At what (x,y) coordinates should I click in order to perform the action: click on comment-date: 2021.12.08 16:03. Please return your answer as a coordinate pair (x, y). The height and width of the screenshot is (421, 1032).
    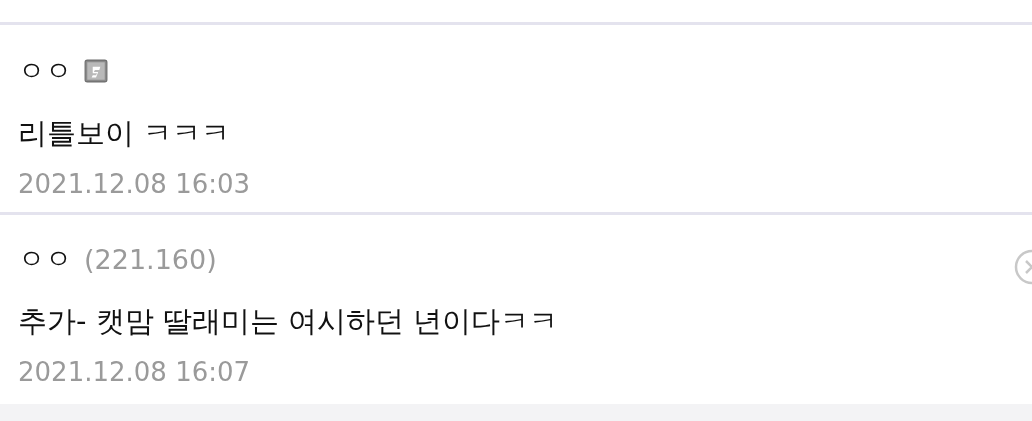
    Looking at the image, I should click on (135, 184).